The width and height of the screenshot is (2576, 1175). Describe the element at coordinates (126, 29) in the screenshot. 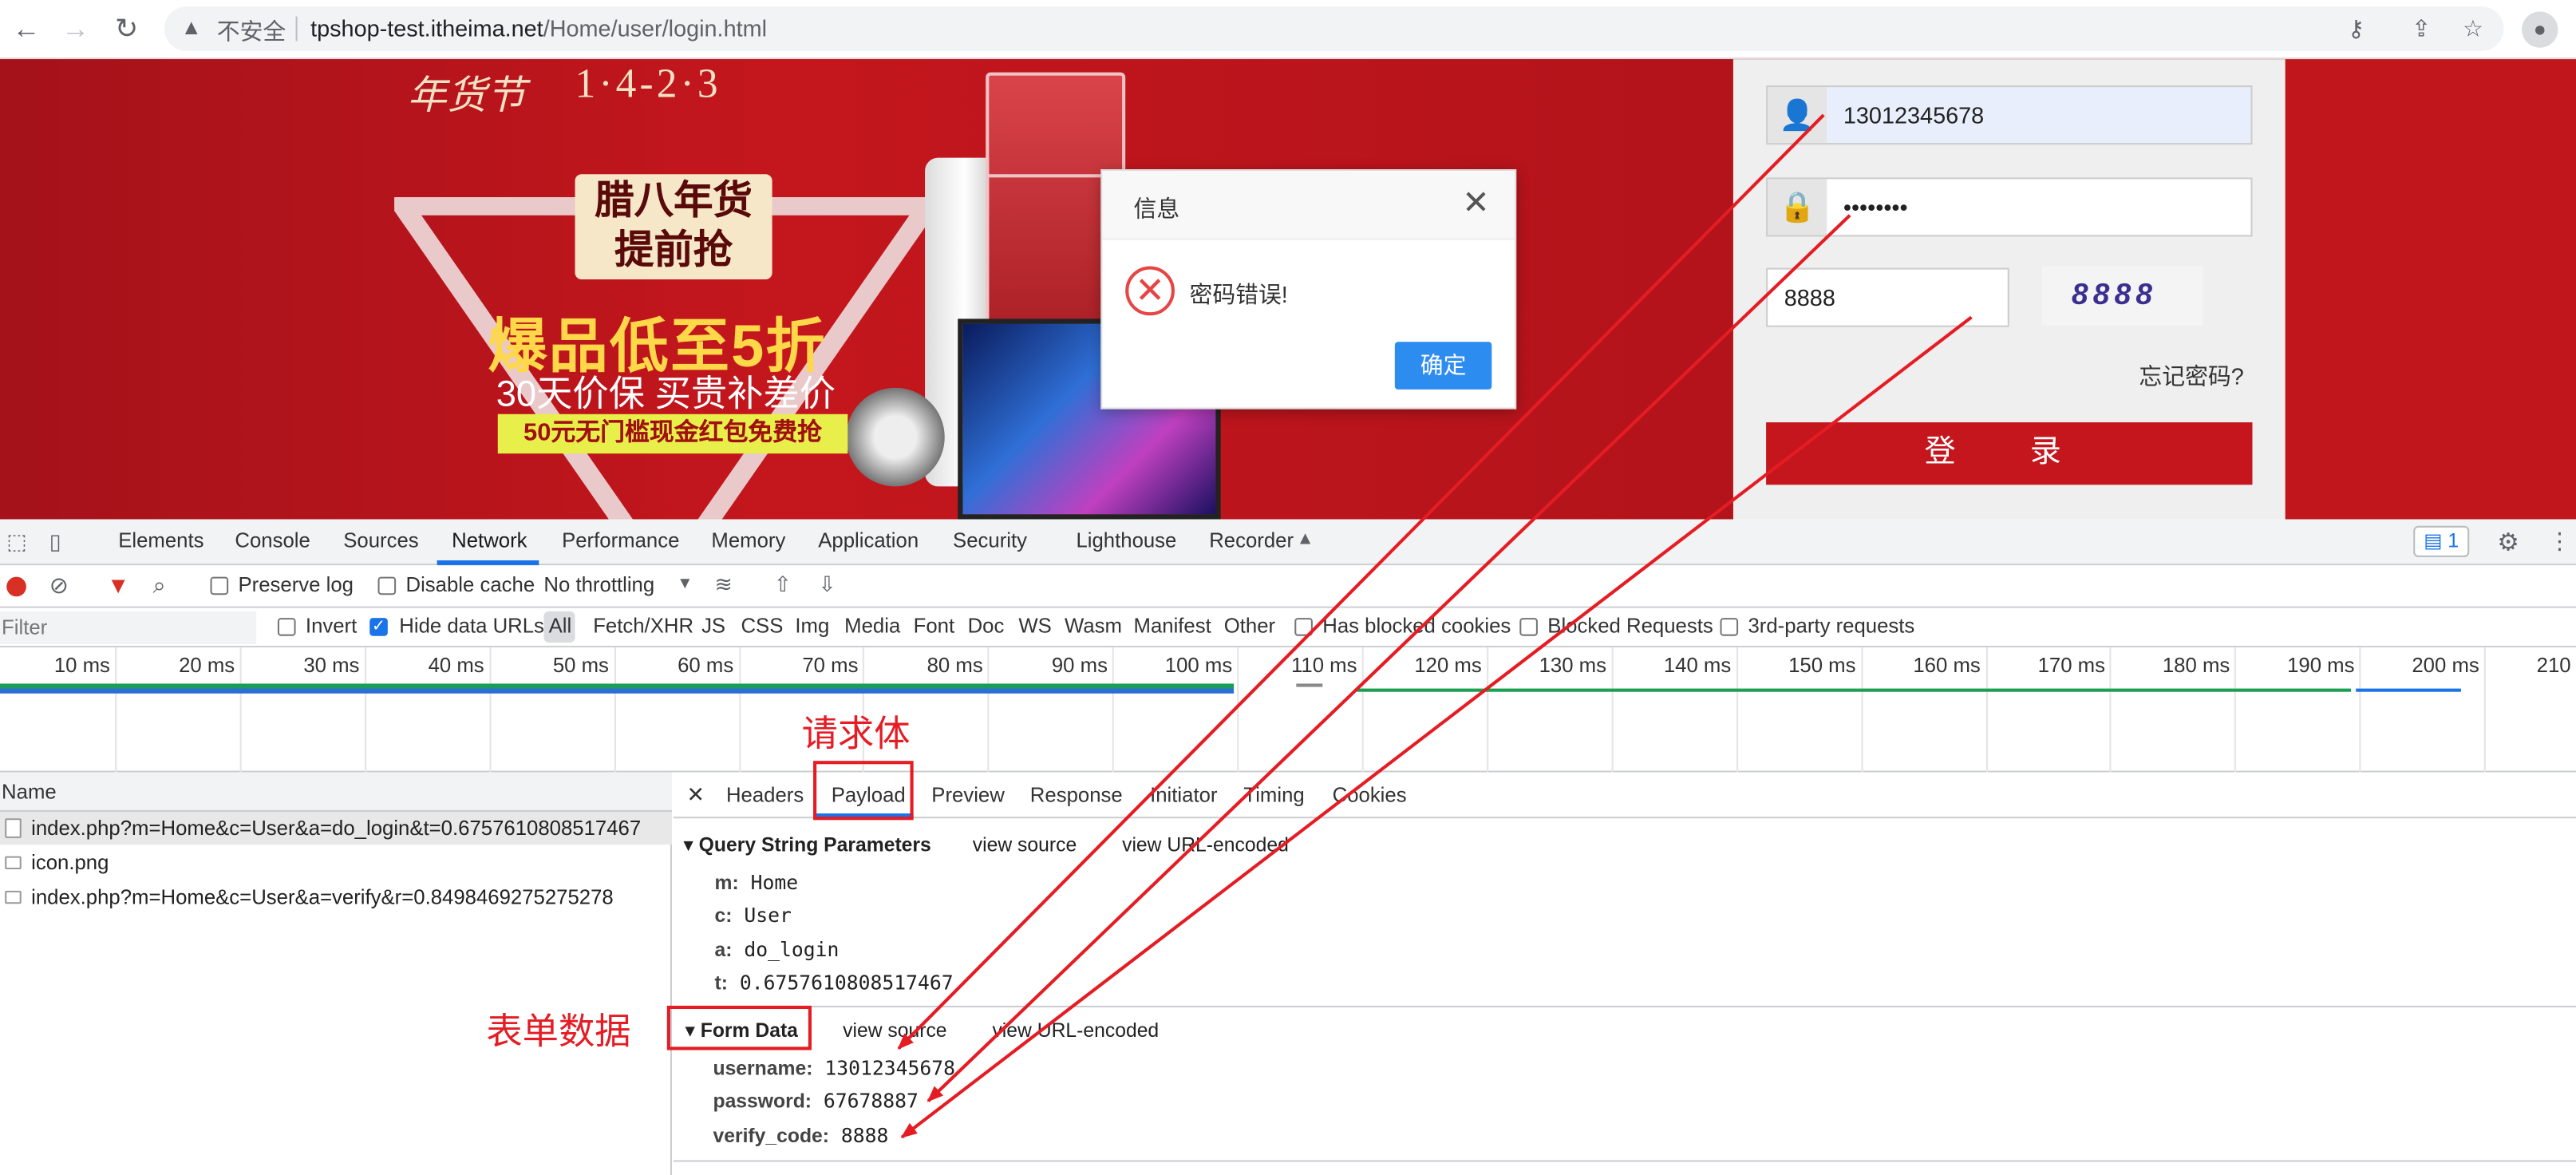

I see `reload-icon: ↻` at that location.